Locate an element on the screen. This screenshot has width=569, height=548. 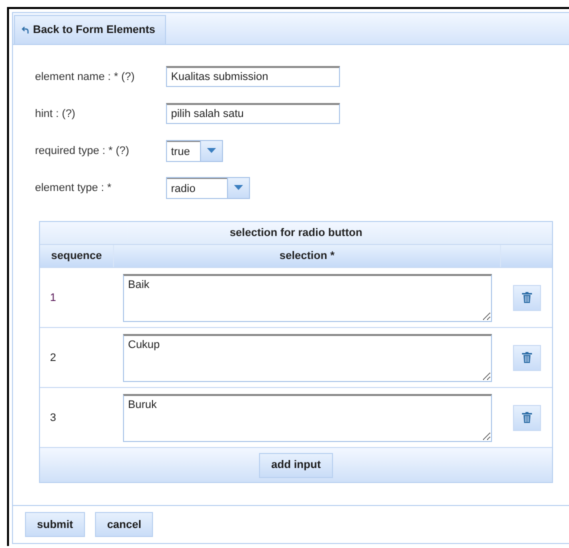
selection-textarea: Buruk is located at coordinates (307, 418).